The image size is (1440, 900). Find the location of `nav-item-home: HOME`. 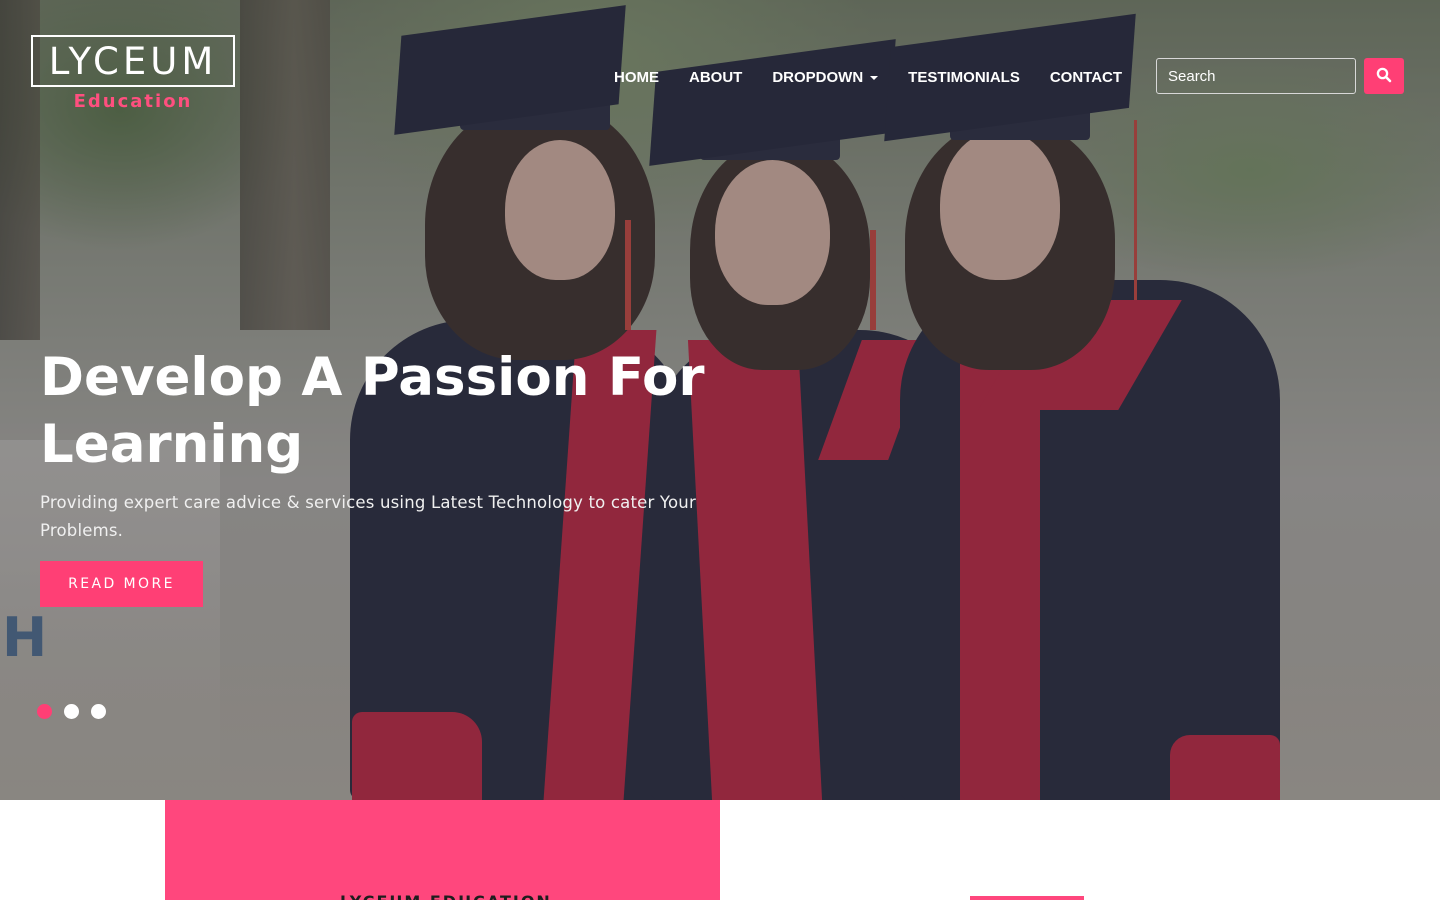

nav-item-home: HOME is located at coordinates (636, 77).